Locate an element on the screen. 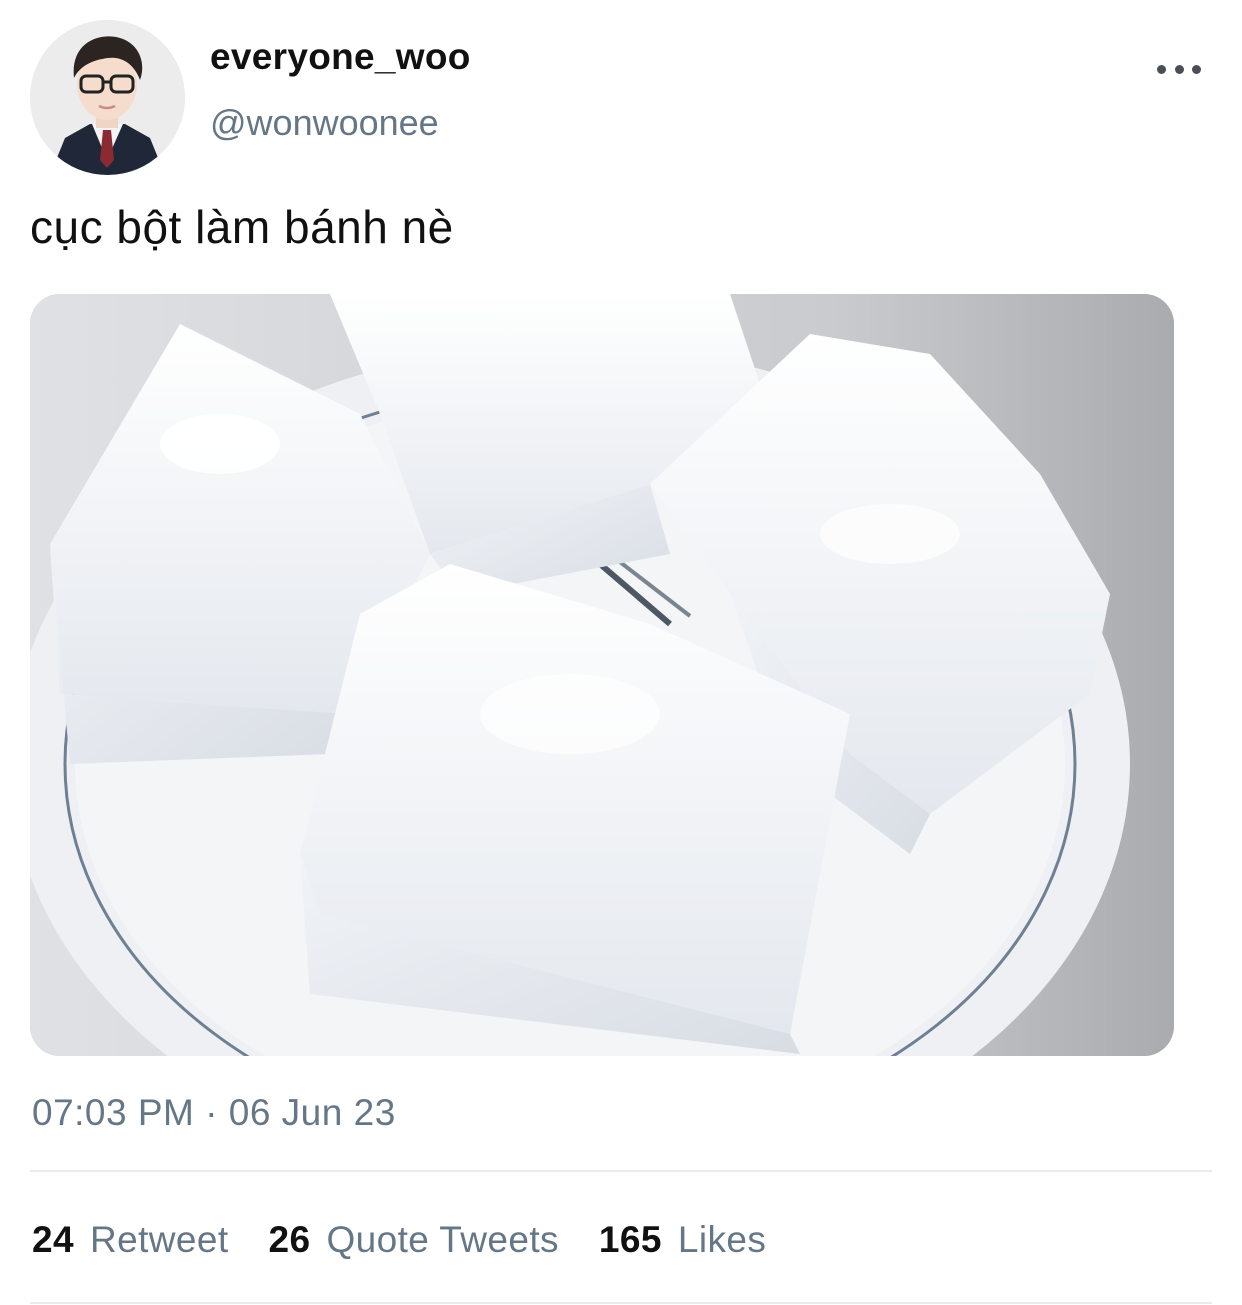 The width and height of the screenshot is (1242, 1305). engagement-stats: 24 Retweet 26 Quote Tweets 165 Likes is located at coordinates (419, 1240).